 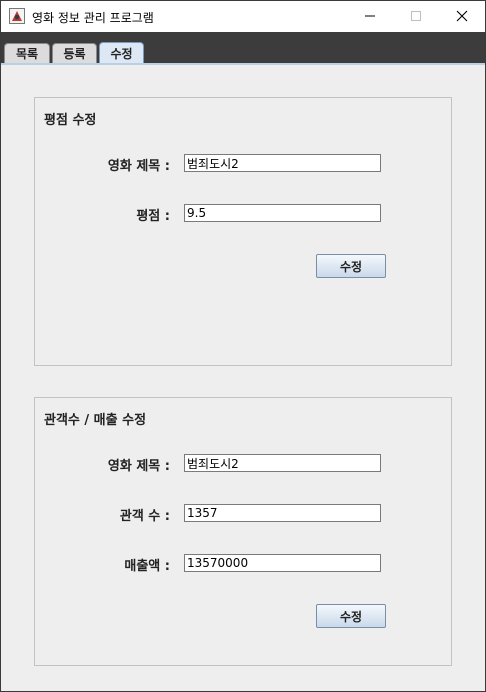 What do you see at coordinates (95, 420) in the screenshot?
I see `audience-panel-title: 관객수 / 매출 수정` at bounding box center [95, 420].